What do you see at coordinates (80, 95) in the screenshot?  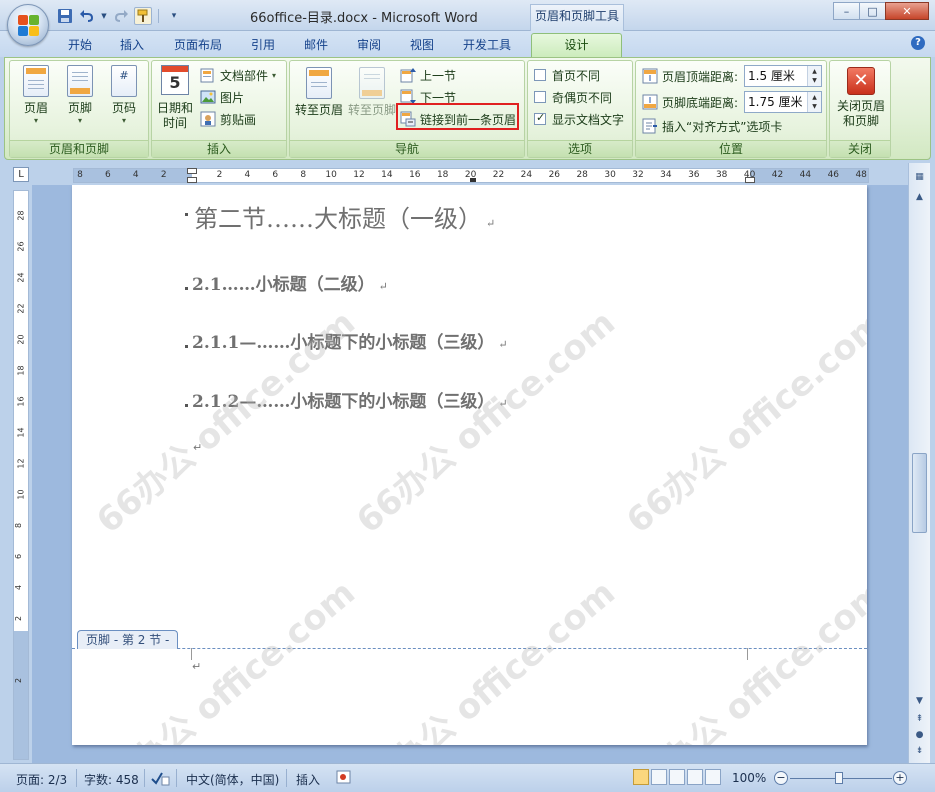 I see `footer-button: 页脚 ▾` at bounding box center [80, 95].